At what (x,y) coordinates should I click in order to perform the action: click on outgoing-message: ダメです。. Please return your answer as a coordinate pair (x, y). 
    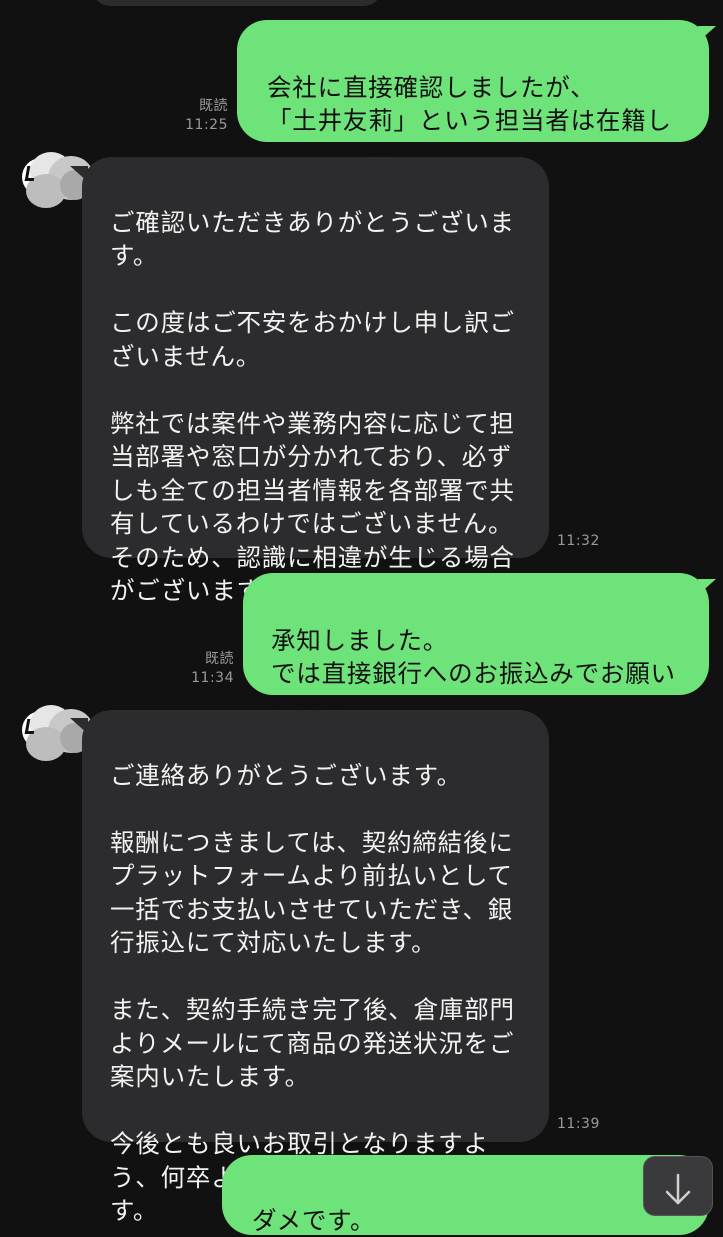
    Looking at the image, I should click on (465, 1195).